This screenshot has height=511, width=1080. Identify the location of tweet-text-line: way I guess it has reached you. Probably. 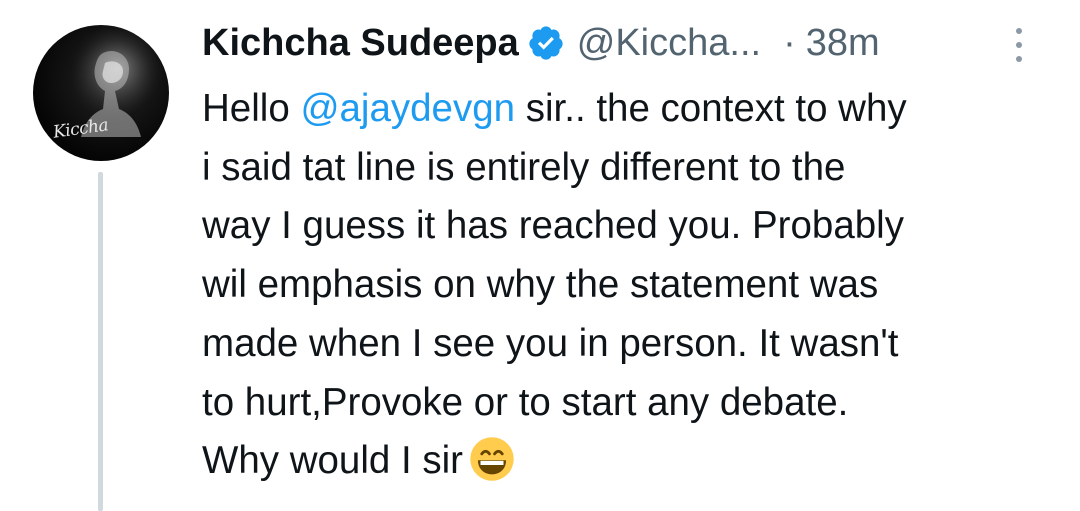
(553, 226).